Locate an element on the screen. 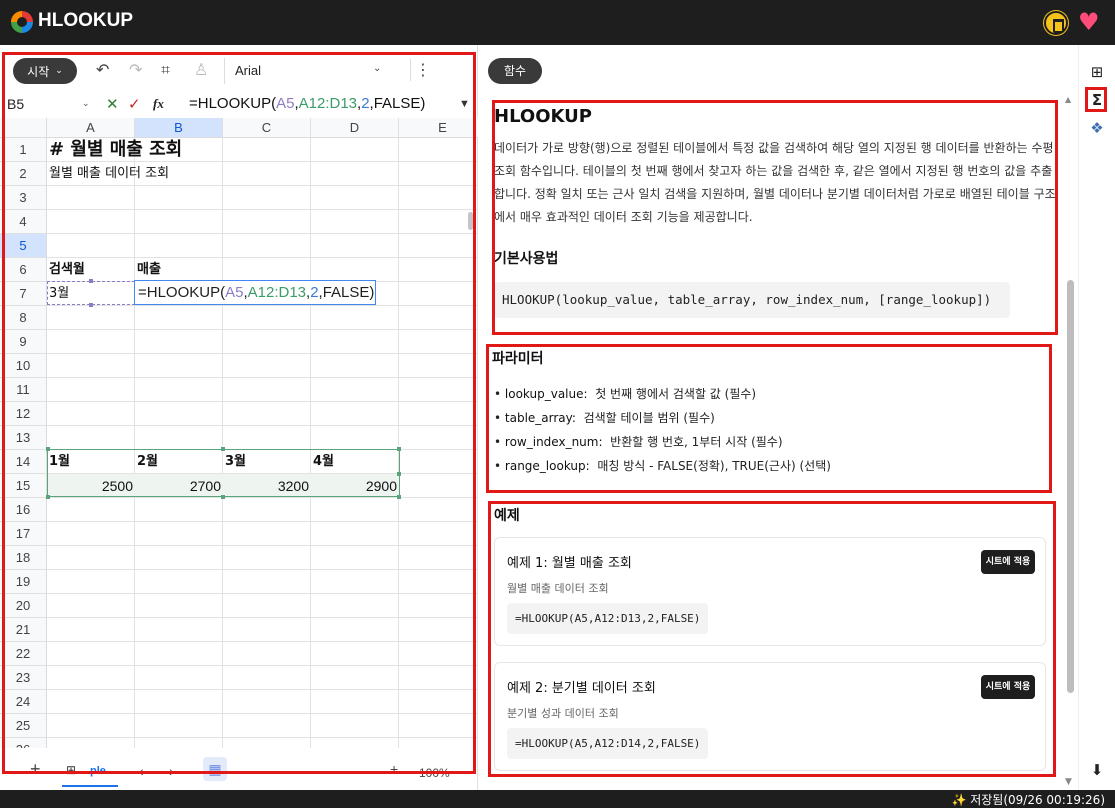 This screenshot has height=808, width=1115. panel-scrollbar is located at coordinates (1070, 486).